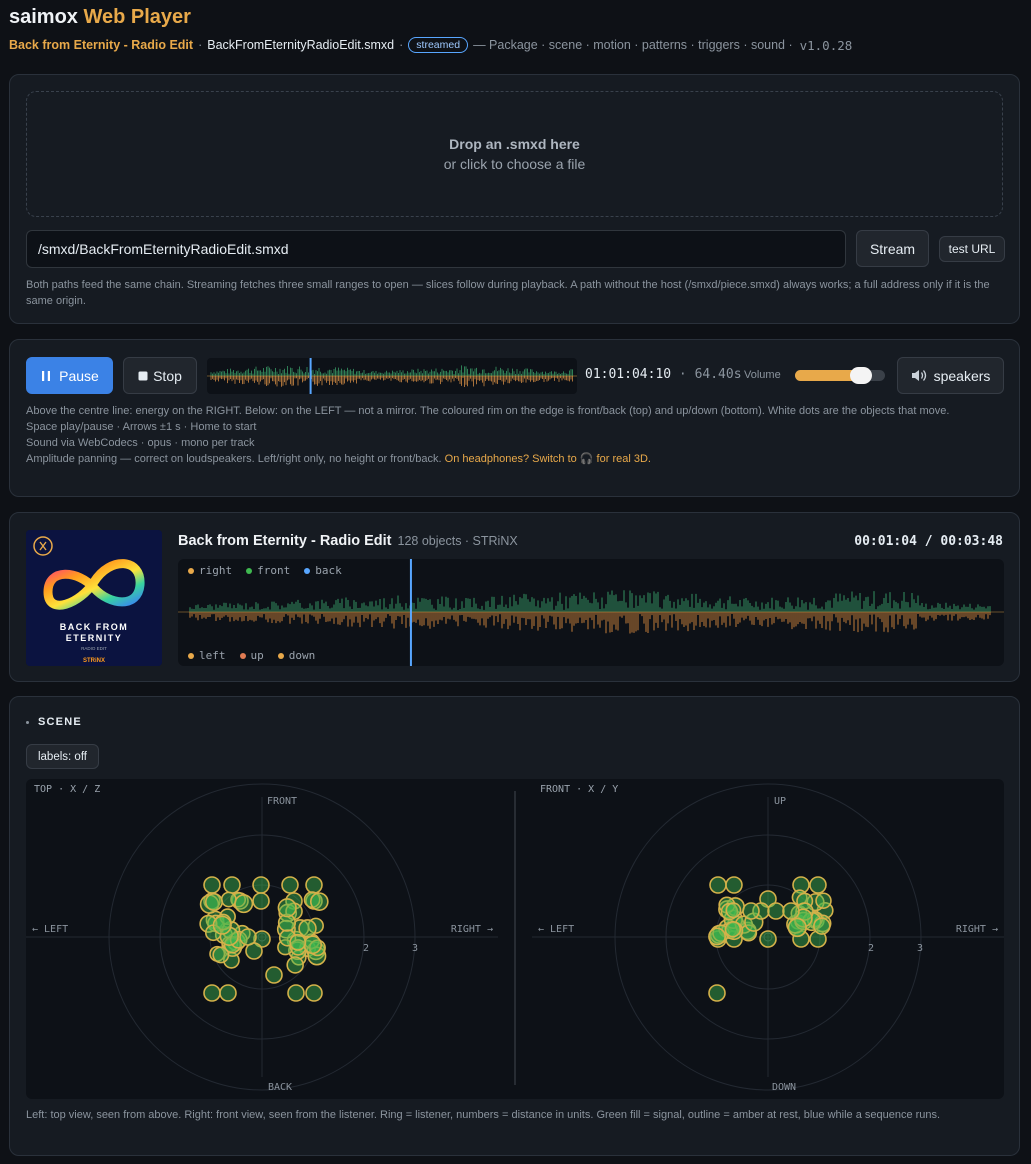 The width and height of the screenshot is (1031, 1164). I want to click on mini-waveform, so click(392, 376).